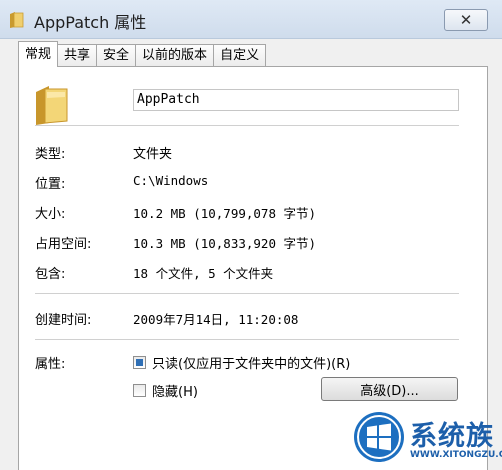 The height and width of the screenshot is (470, 502). What do you see at coordinates (17, 22) in the screenshot?
I see `folder-icon` at bounding box center [17, 22].